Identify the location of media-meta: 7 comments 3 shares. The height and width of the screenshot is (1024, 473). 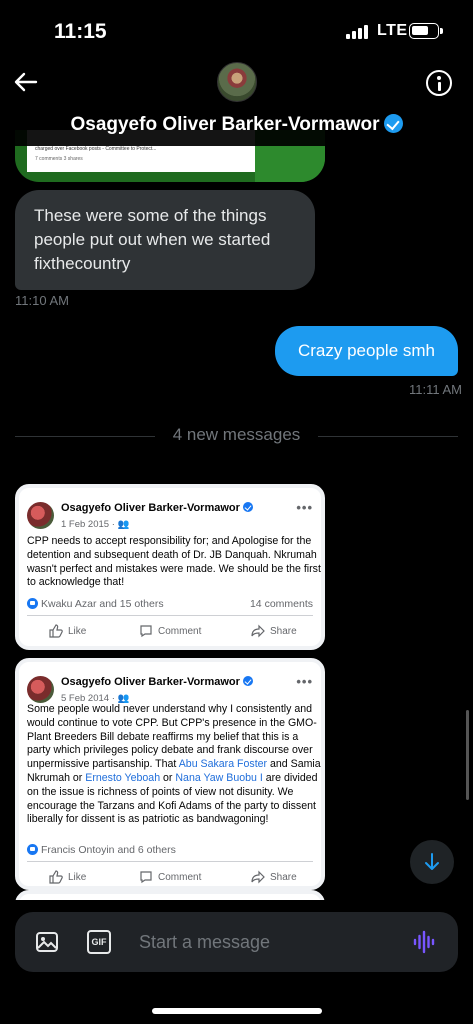
(59, 159).